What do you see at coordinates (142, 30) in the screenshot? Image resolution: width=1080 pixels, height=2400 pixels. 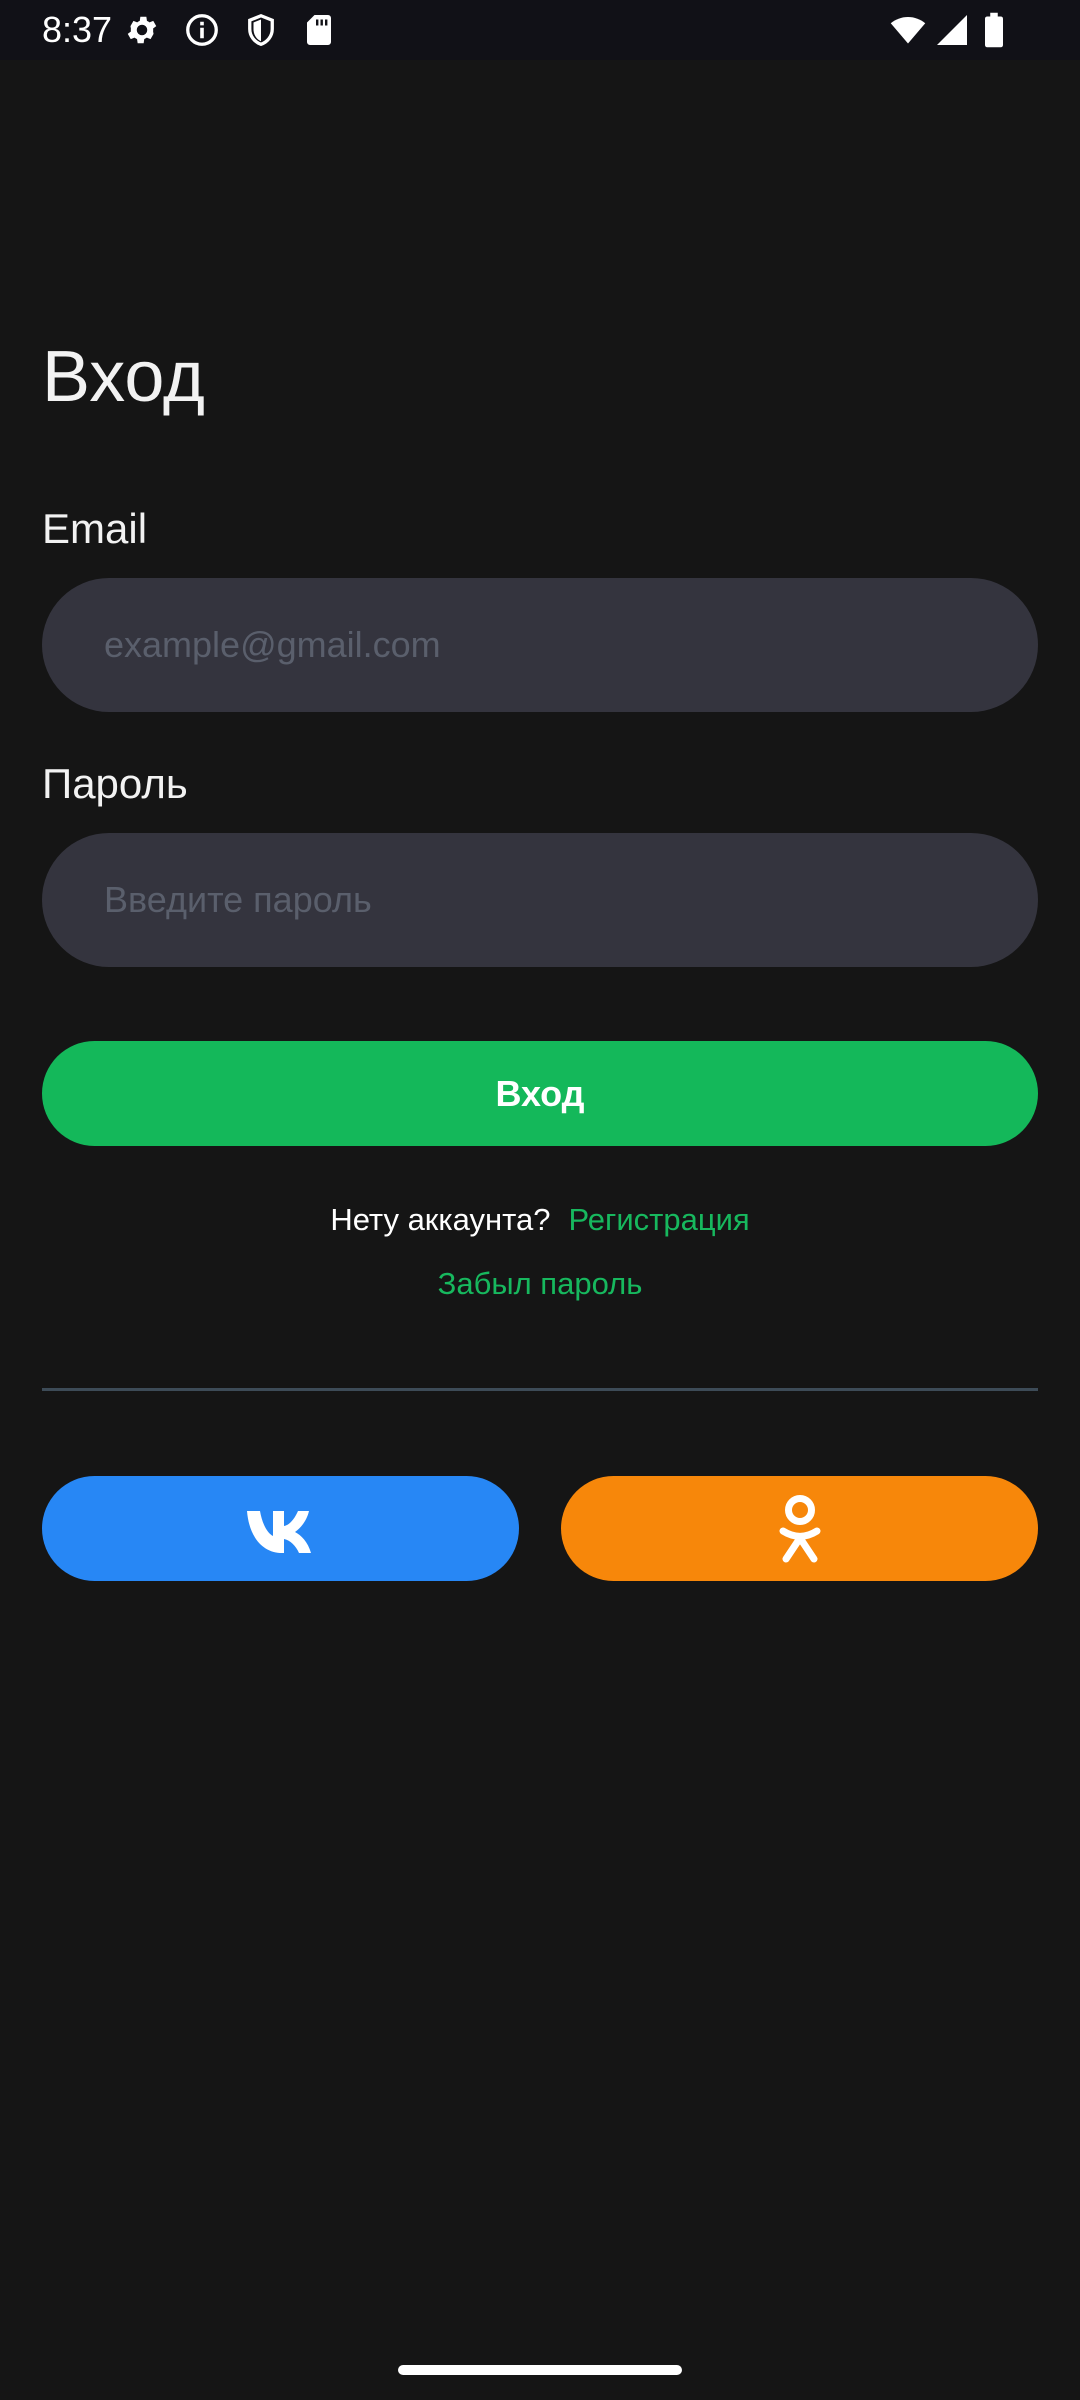 I see `gear-icon` at bounding box center [142, 30].